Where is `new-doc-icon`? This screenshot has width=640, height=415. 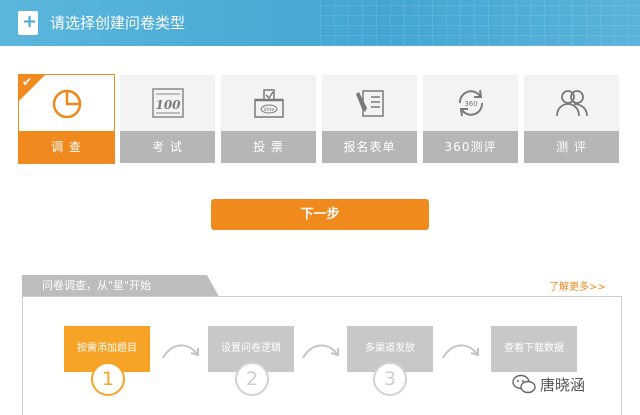 new-doc-icon is located at coordinates (28, 23).